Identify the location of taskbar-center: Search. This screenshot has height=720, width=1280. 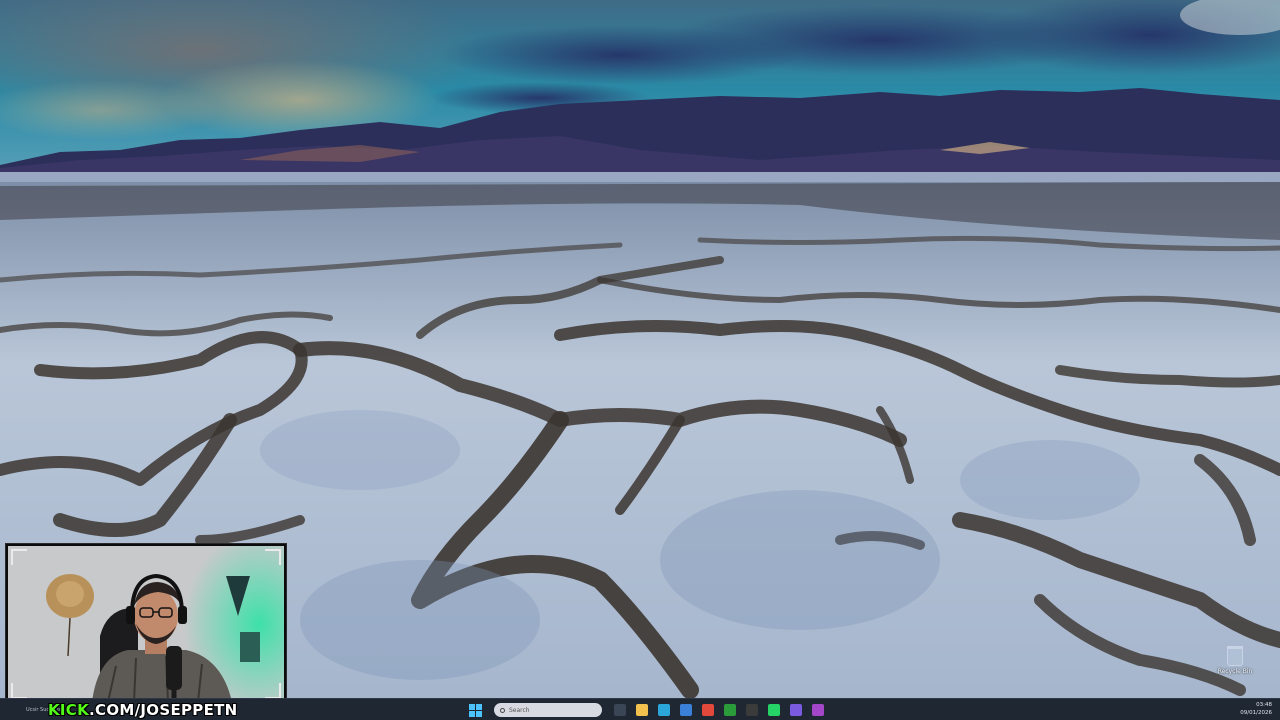
(646, 710).